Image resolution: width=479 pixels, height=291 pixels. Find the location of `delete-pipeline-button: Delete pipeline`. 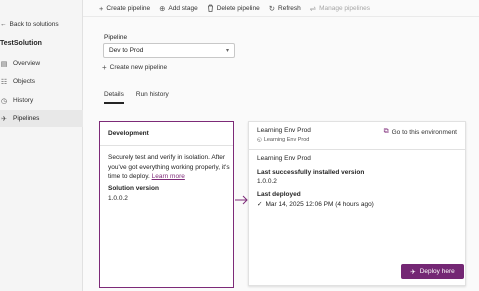

delete-pipeline-button: Delete pipeline is located at coordinates (233, 8).